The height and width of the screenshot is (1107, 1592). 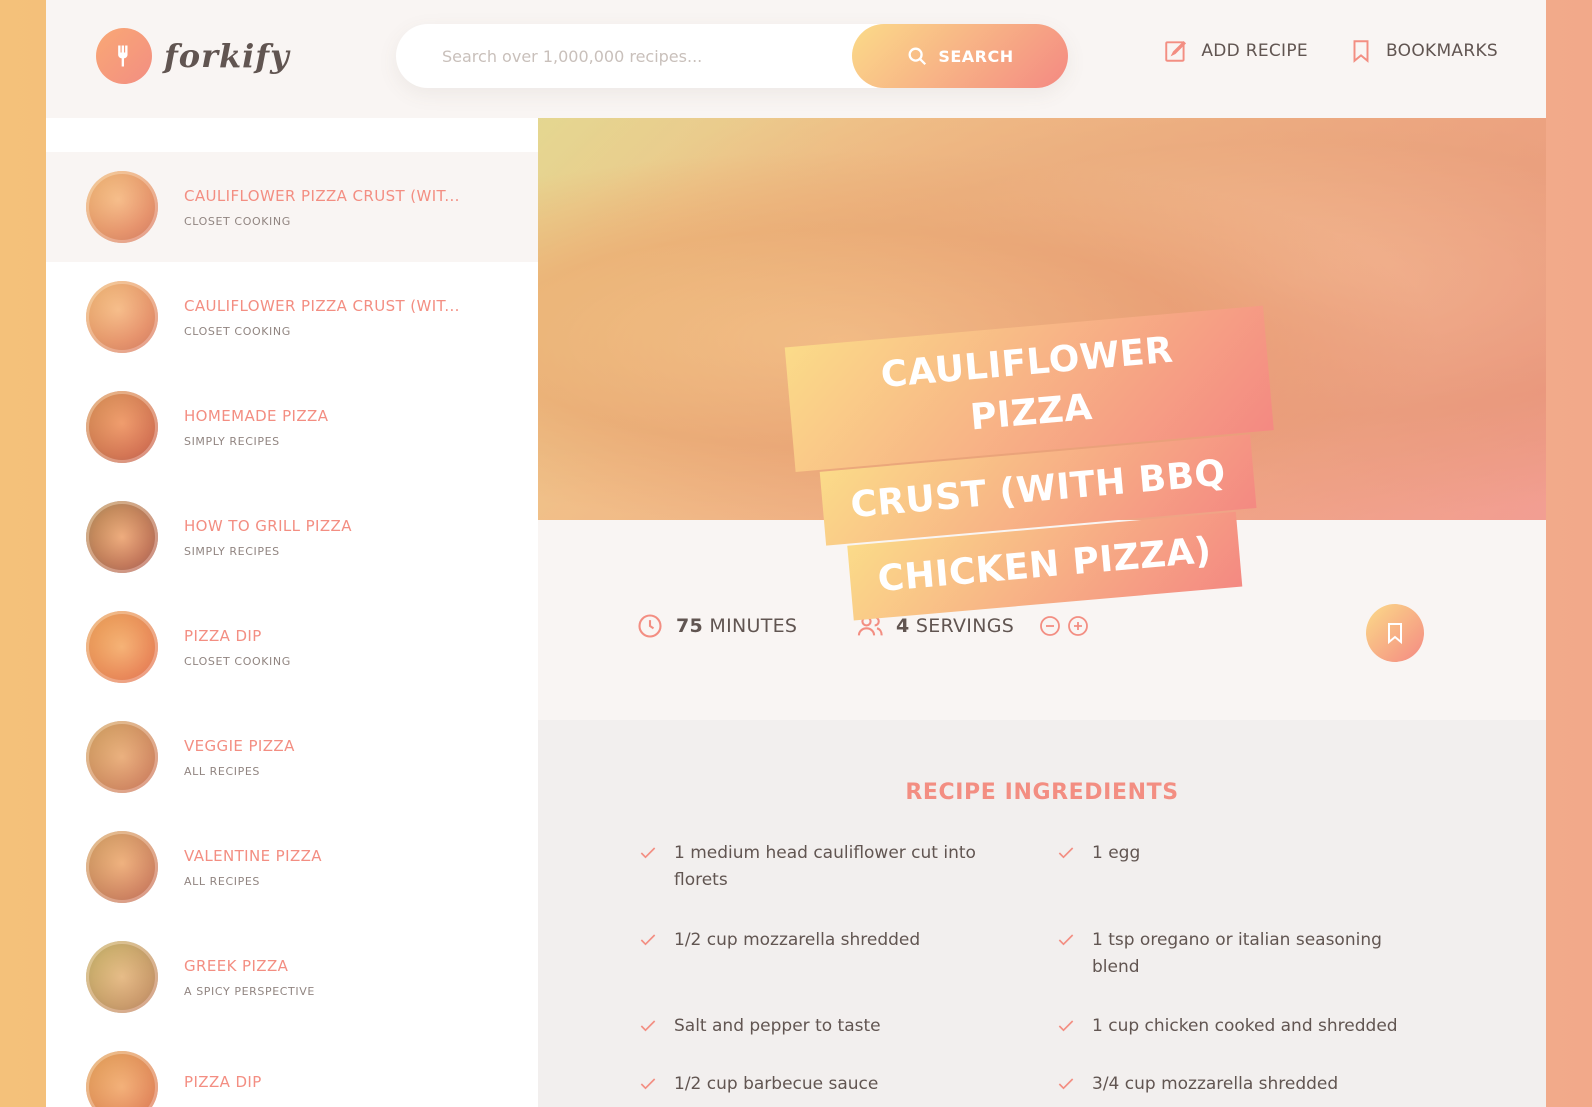 I want to click on result-text: VEGGIE PIZZA ALL RECIPES, so click(x=239, y=757).